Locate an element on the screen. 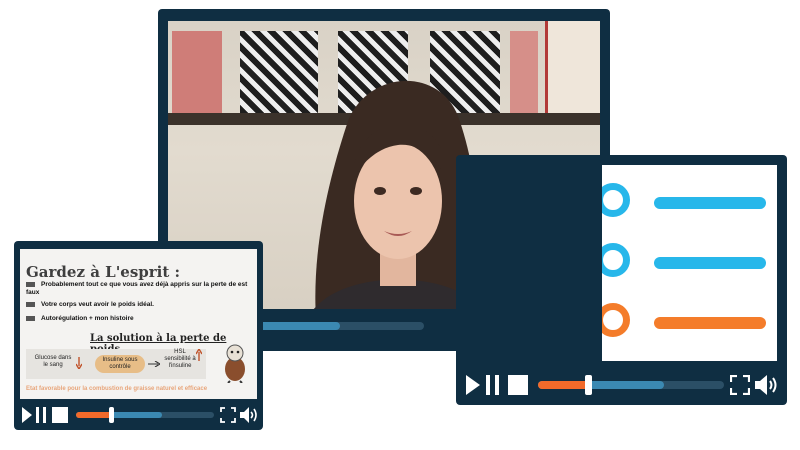  slide-progress-bar is located at coordinates (145, 415).